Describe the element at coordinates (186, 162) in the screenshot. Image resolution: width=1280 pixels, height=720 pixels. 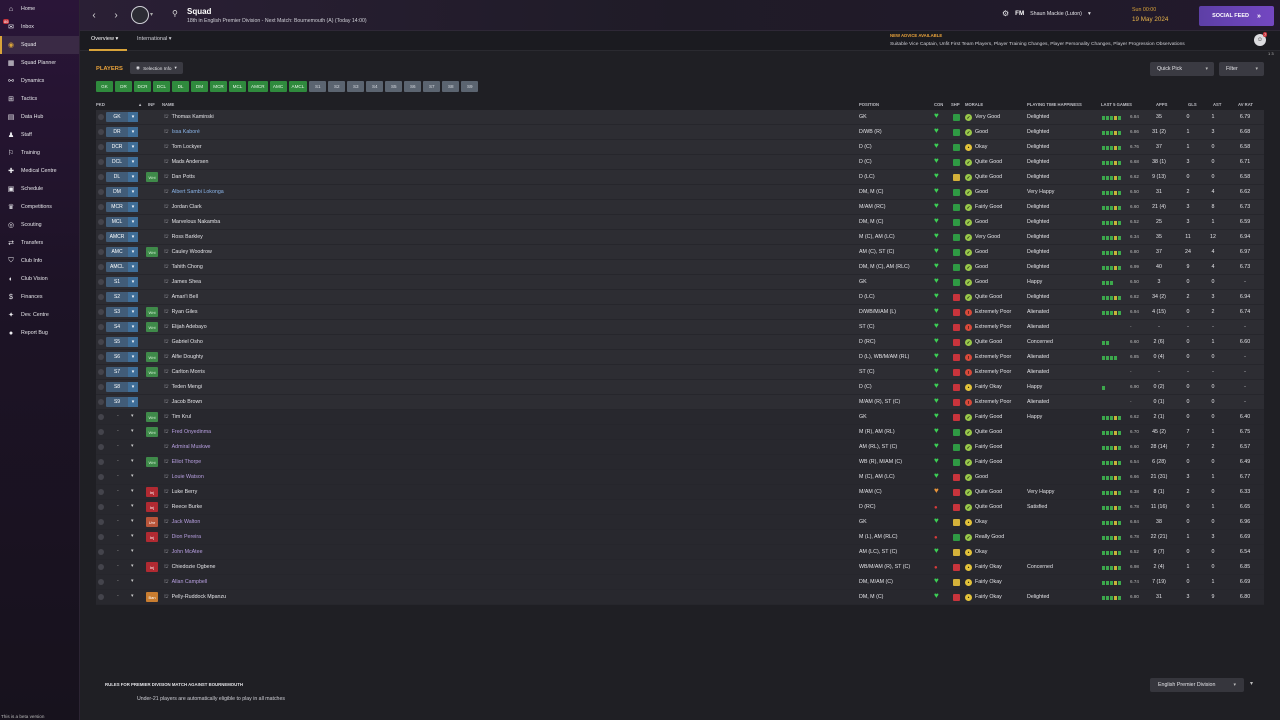
I see `player-name: ⛫ Mads Andersen` at that location.